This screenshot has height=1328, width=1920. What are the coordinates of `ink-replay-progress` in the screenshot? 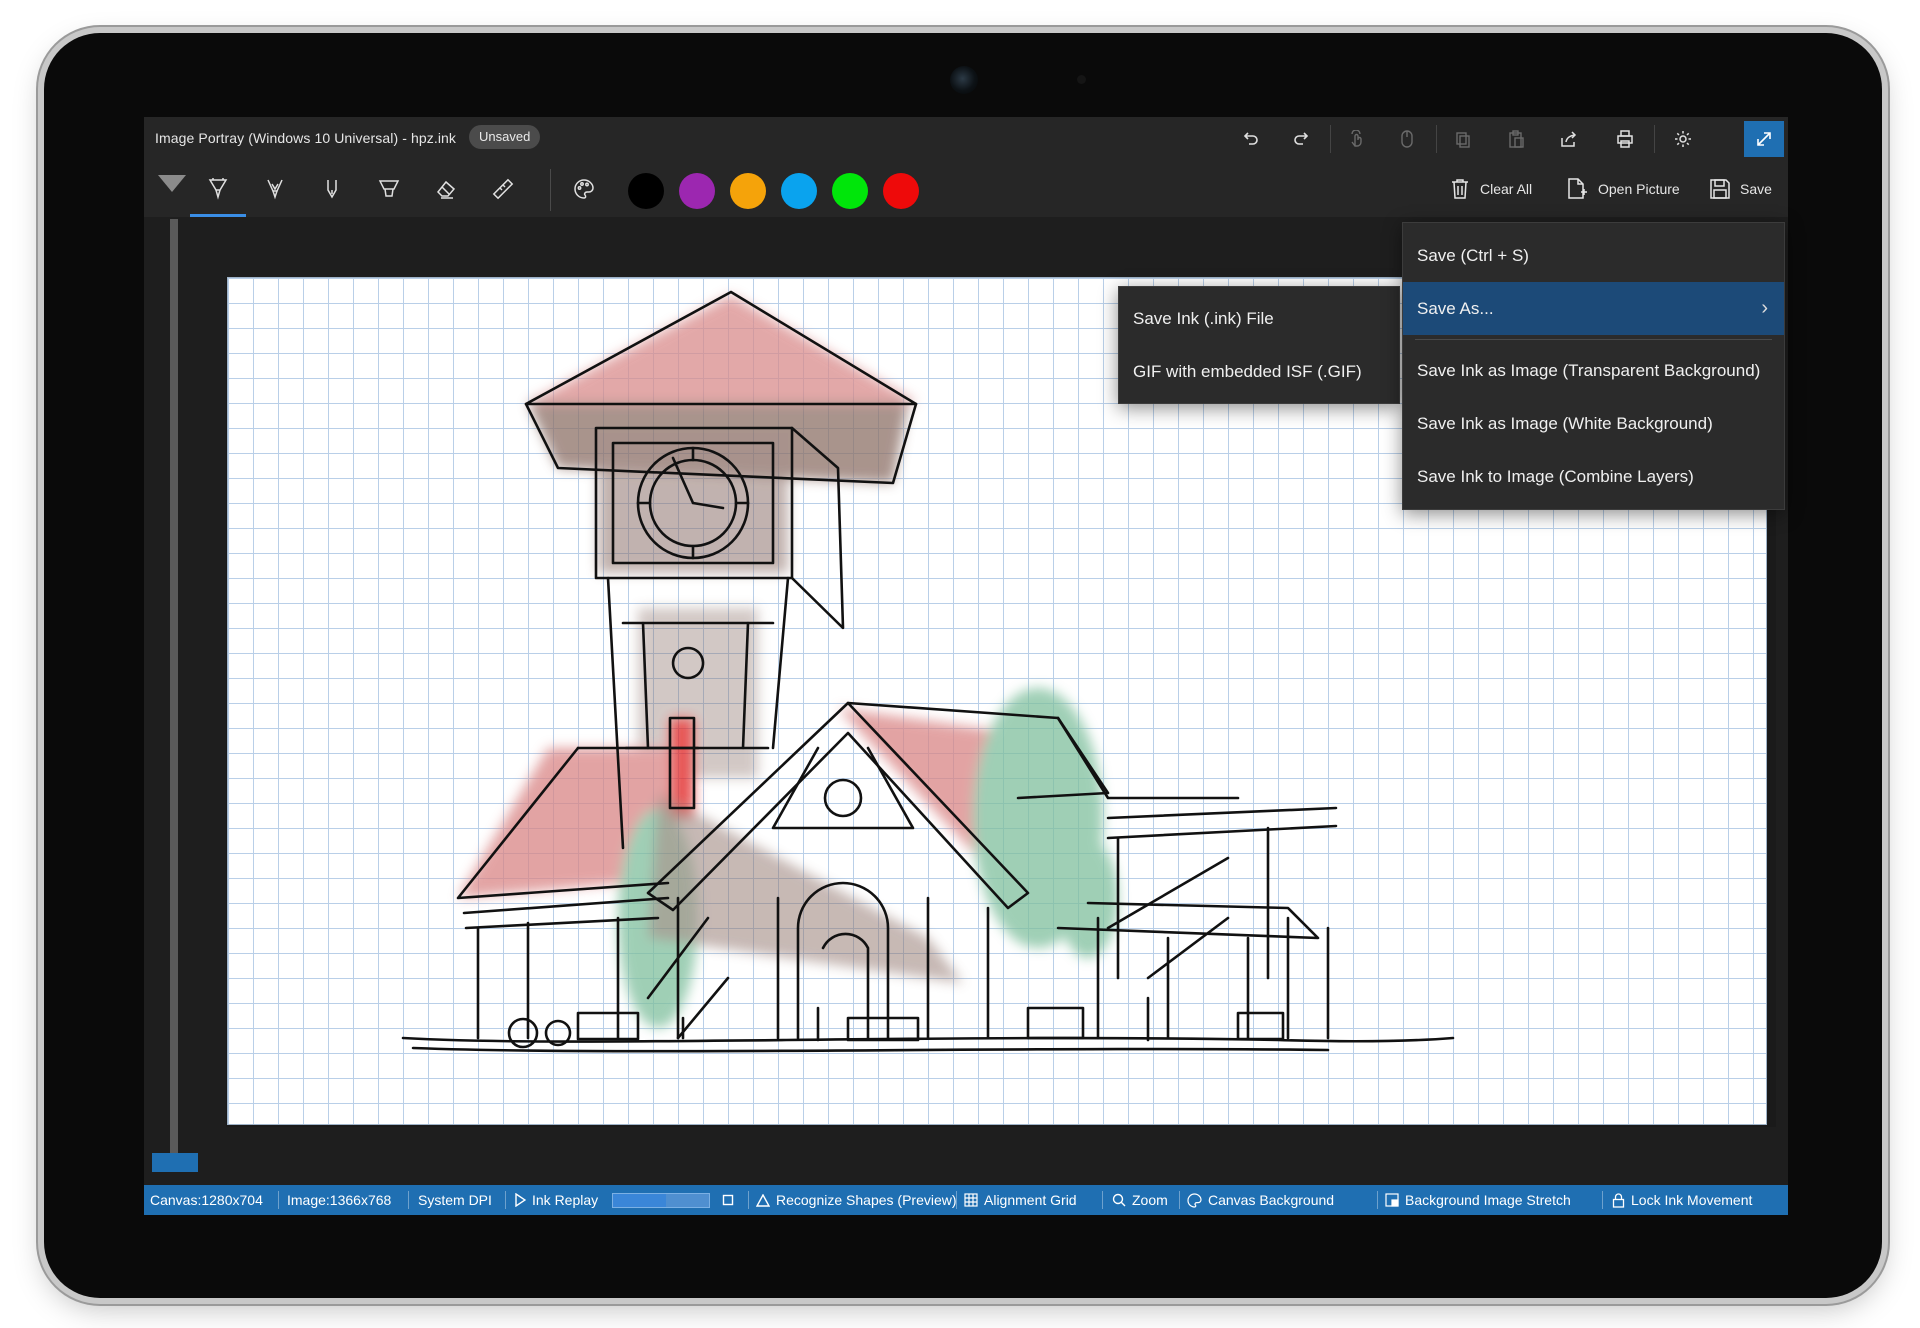 It's located at (661, 1200).